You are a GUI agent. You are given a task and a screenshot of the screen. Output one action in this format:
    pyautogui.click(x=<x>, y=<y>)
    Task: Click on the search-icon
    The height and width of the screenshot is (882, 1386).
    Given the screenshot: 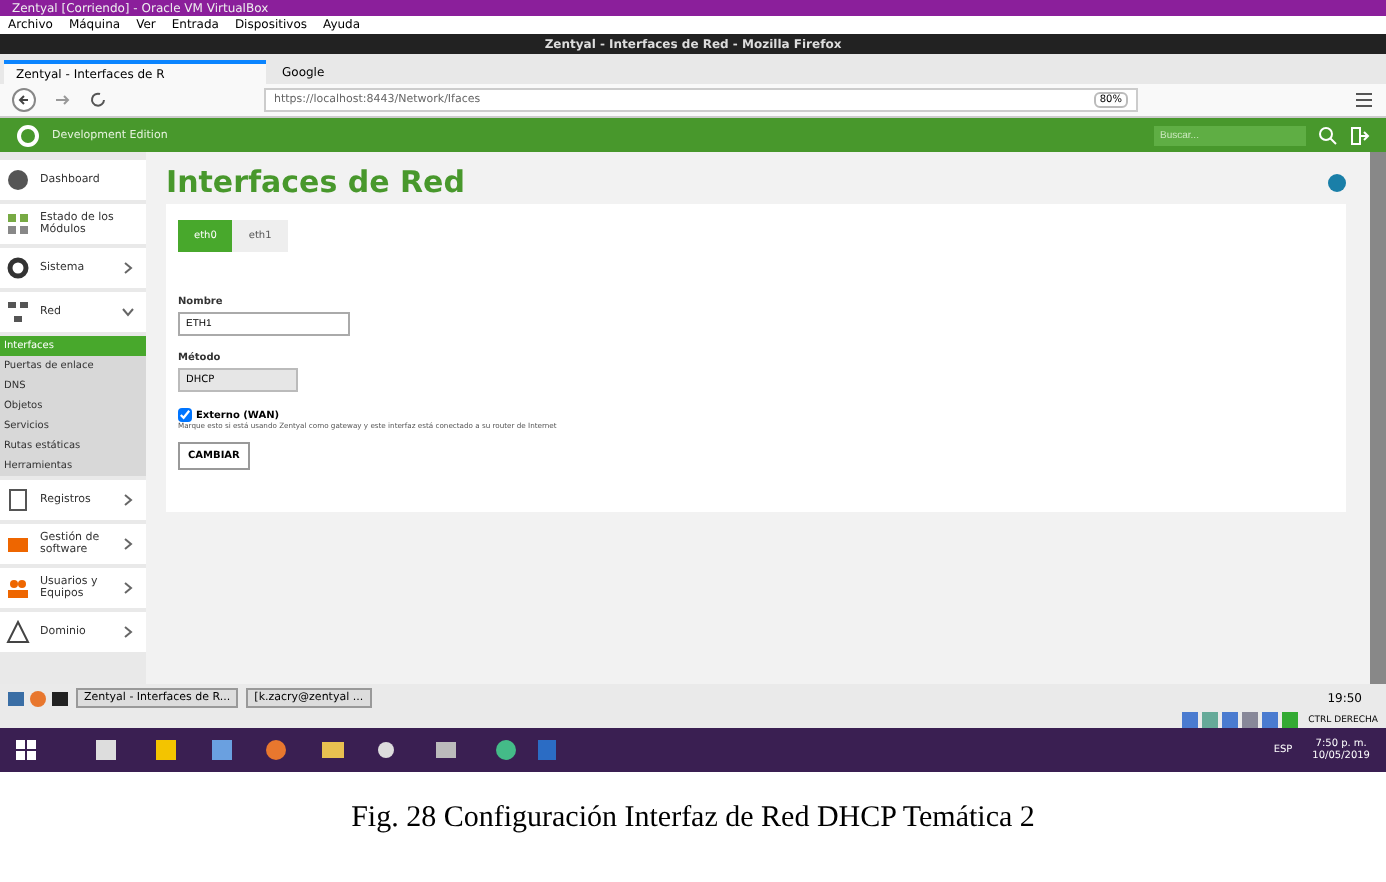 What is the action you would take?
    pyautogui.click(x=1328, y=135)
    